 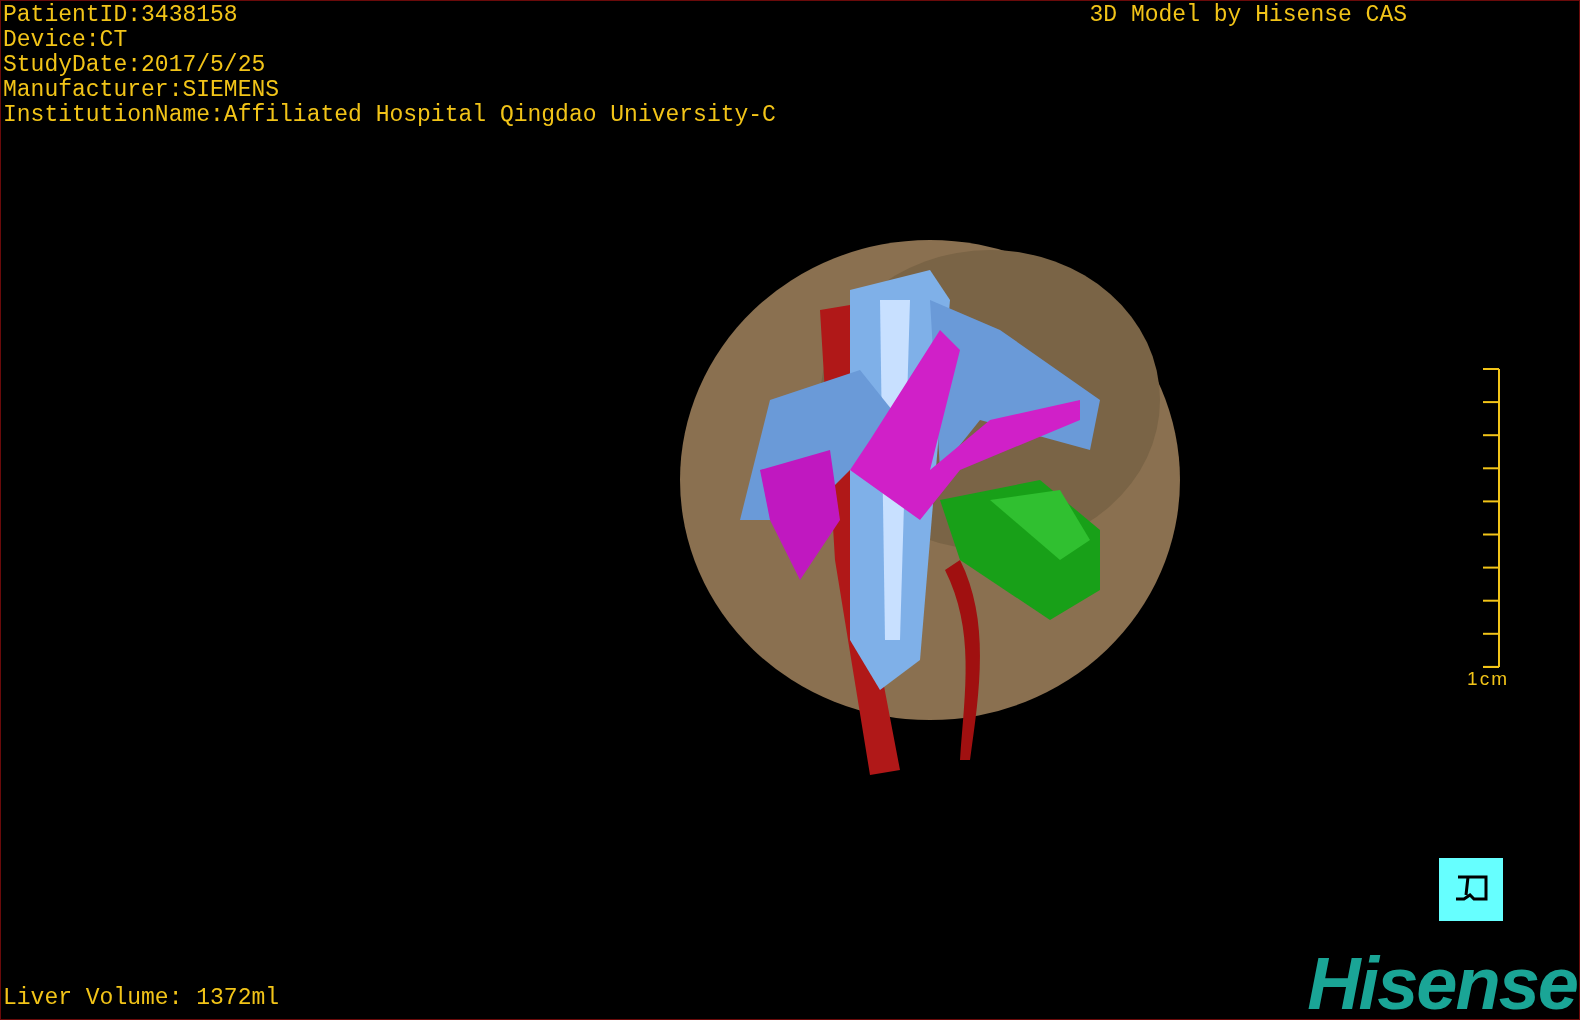 What do you see at coordinates (389, 115) in the screenshot?
I see `patient-info-text: InstitutionName:Affiliated Hospital Qingdao University-C` at bounding box center [389, 115].